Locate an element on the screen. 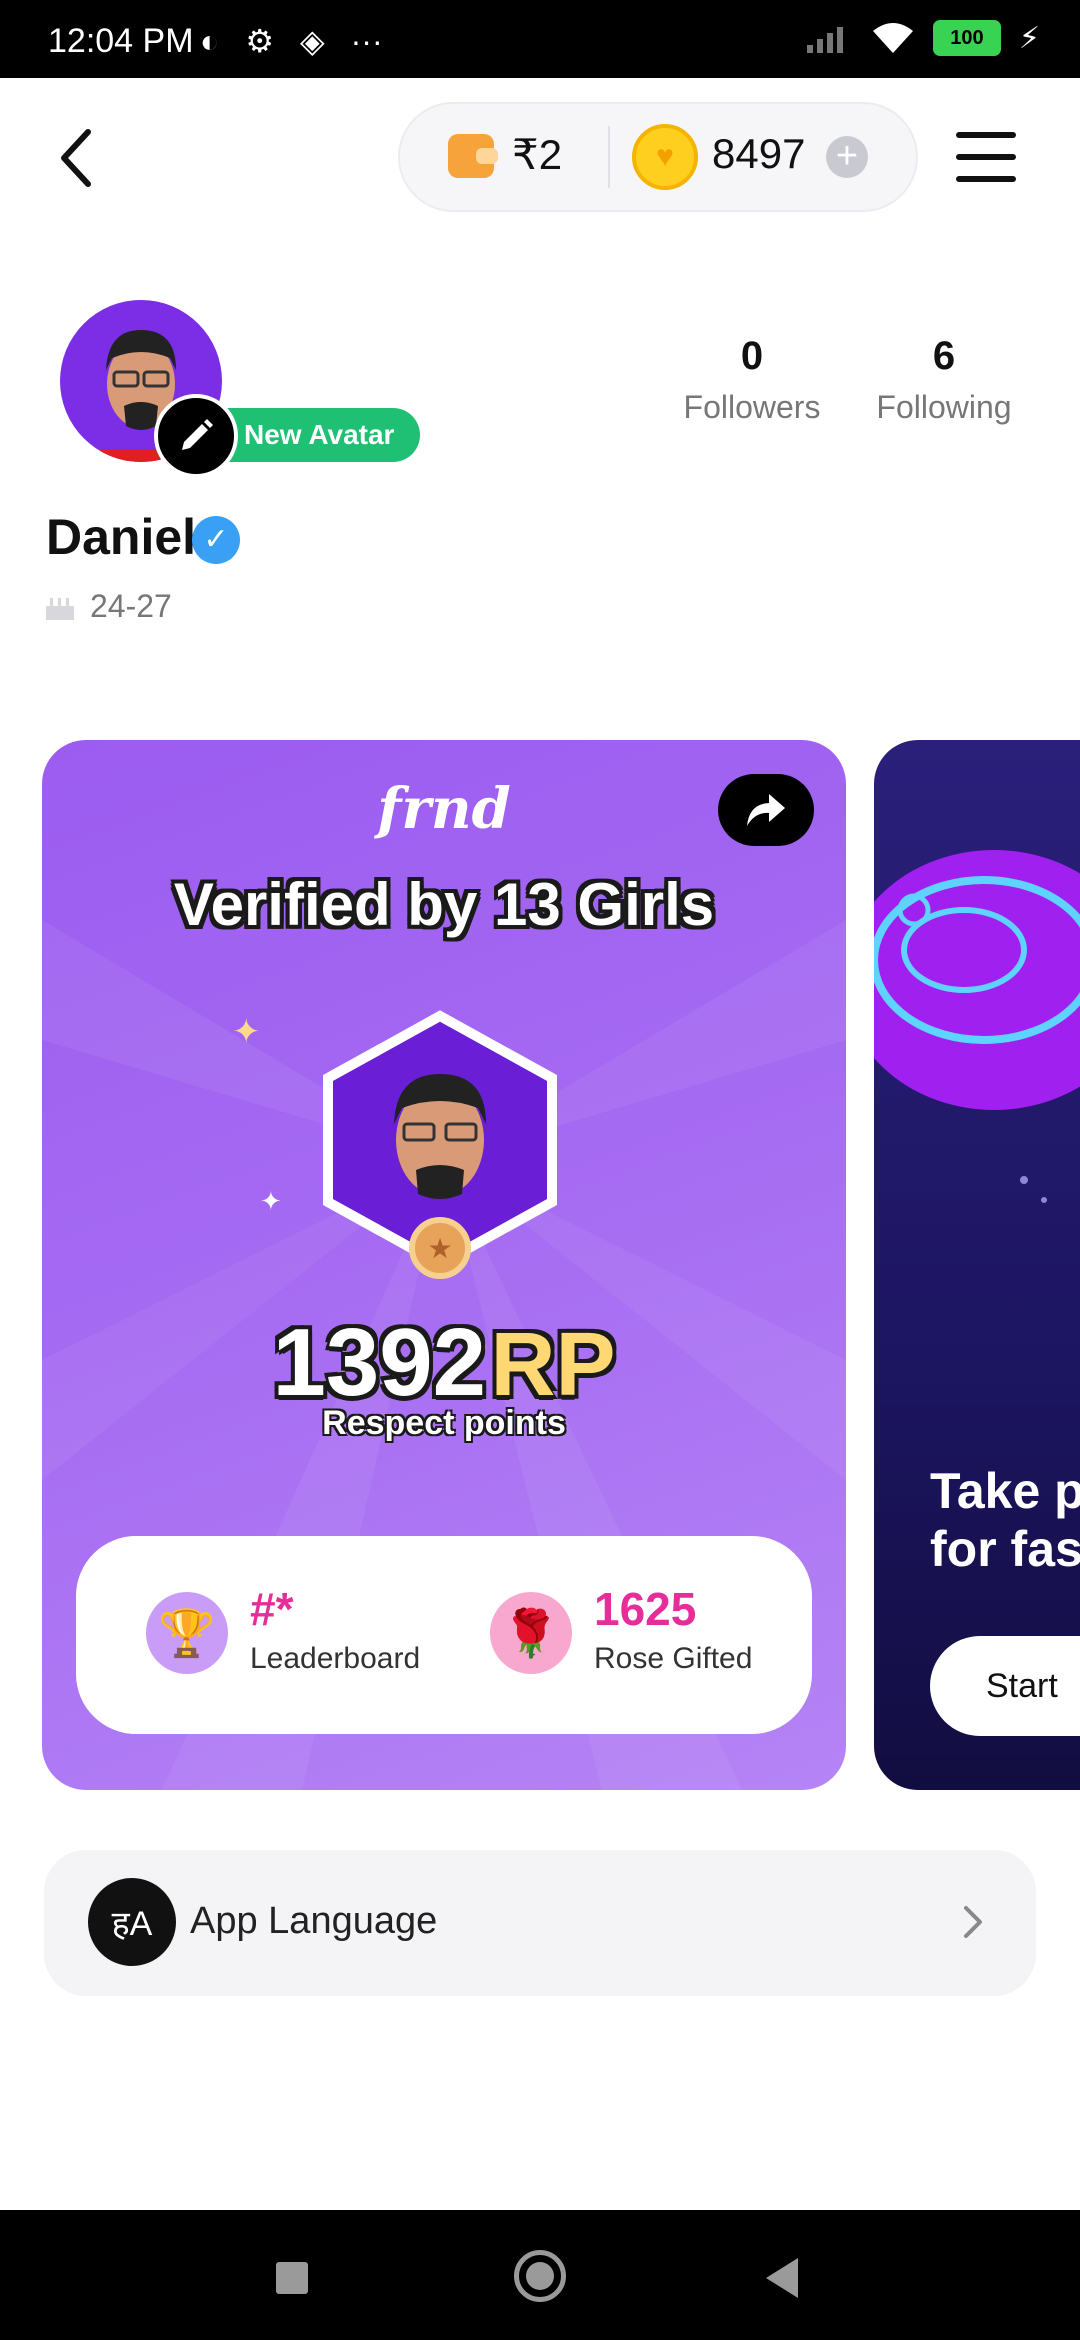 The image size is (1080, 2340). settings-icon: ⚙ is located at coordinates (260, 41).